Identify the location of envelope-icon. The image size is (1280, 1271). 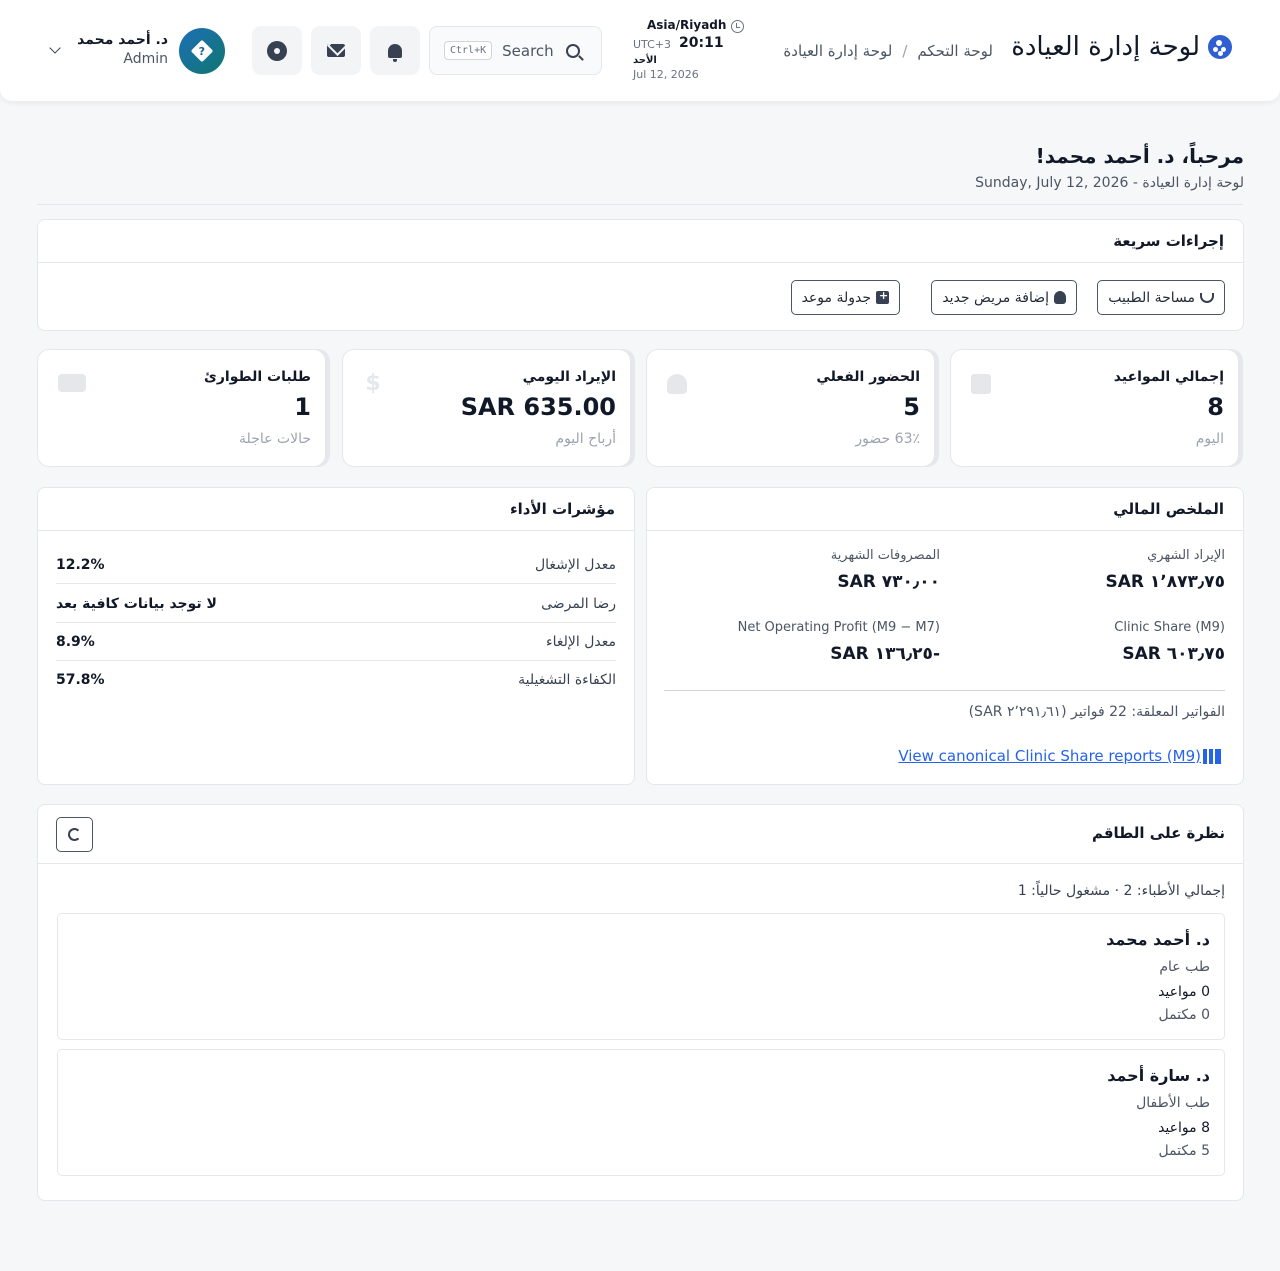
(336, 50).